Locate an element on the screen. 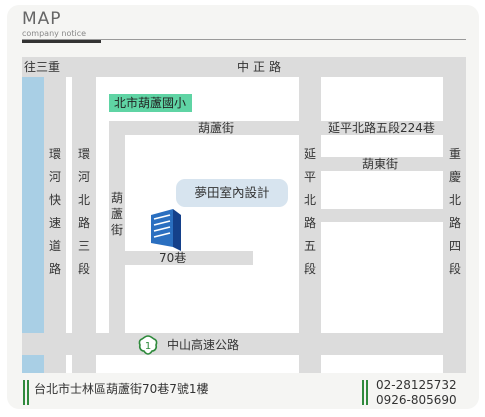  vchar: 速 is located at coordinates (54, 223).